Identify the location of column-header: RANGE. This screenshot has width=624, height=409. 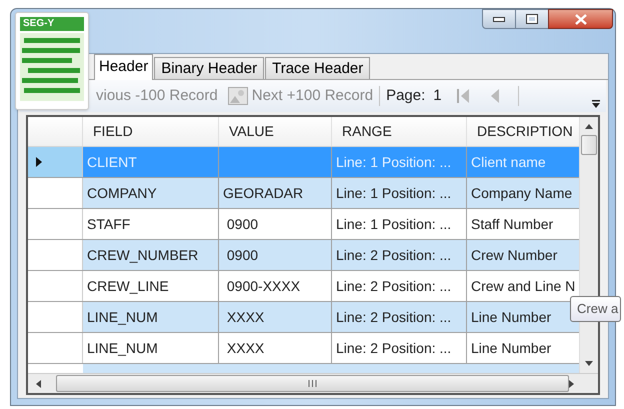
(399, 131).